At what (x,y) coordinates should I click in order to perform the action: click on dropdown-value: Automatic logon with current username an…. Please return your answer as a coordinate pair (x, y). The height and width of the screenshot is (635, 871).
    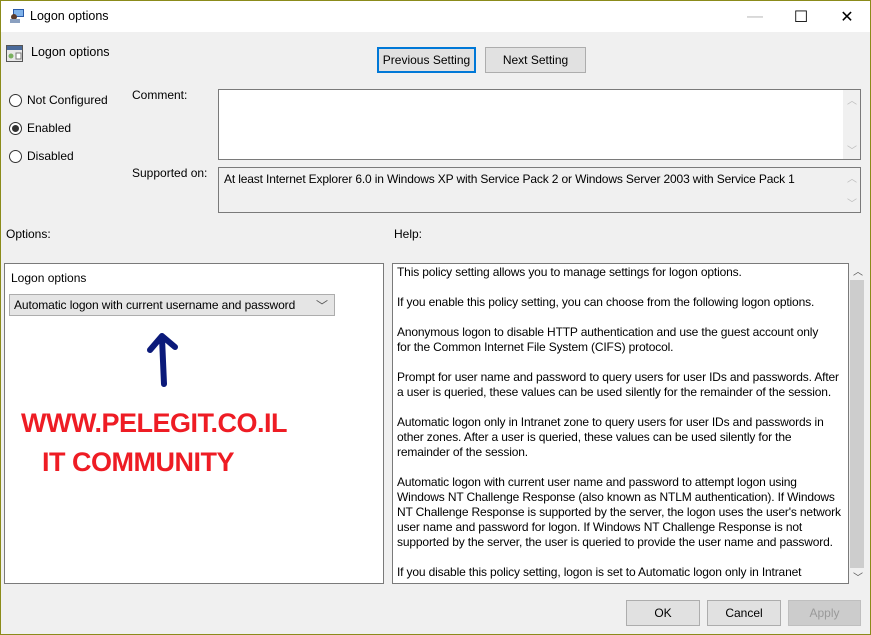
    Looking at the image, I should click on (155, 305).